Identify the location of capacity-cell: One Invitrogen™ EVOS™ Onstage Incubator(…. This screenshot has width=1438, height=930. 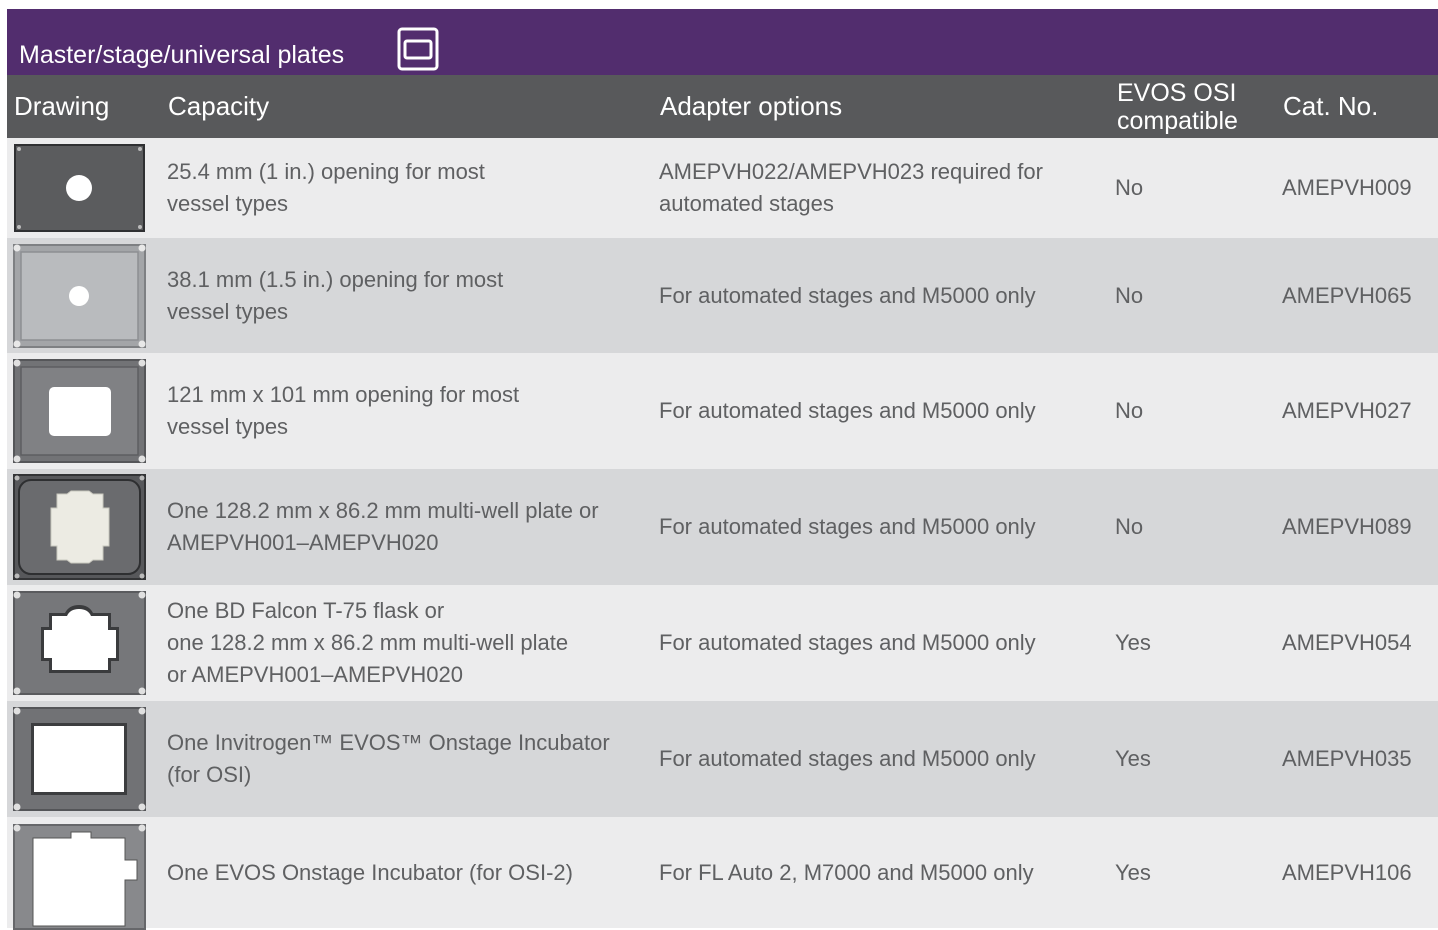
(388, 758).